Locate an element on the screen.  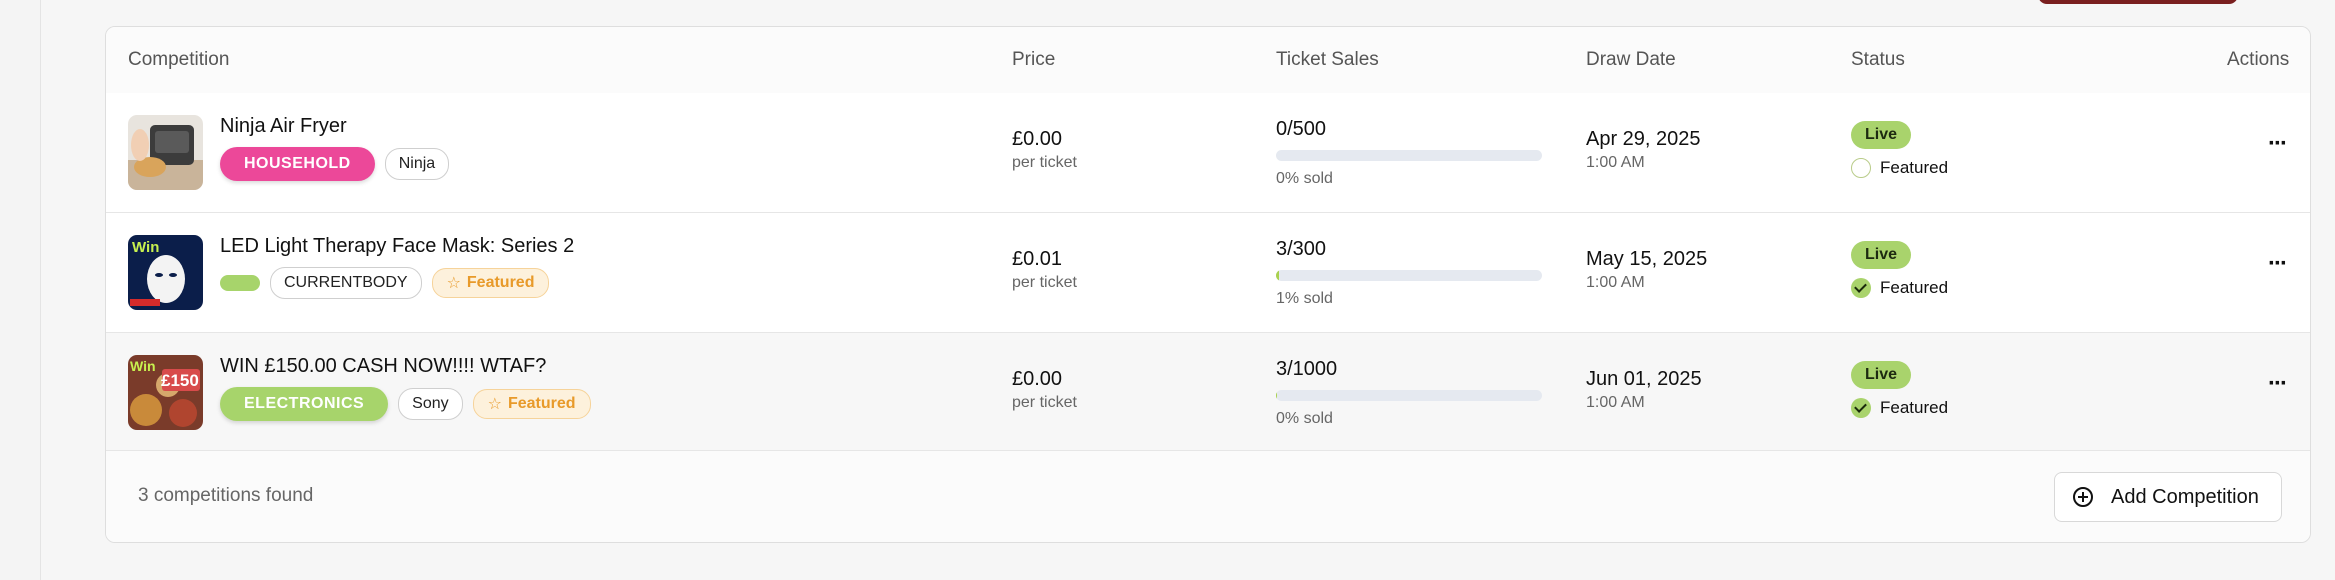
ticket-sales-count: 0/500 is located at coordinates (1301, 129).